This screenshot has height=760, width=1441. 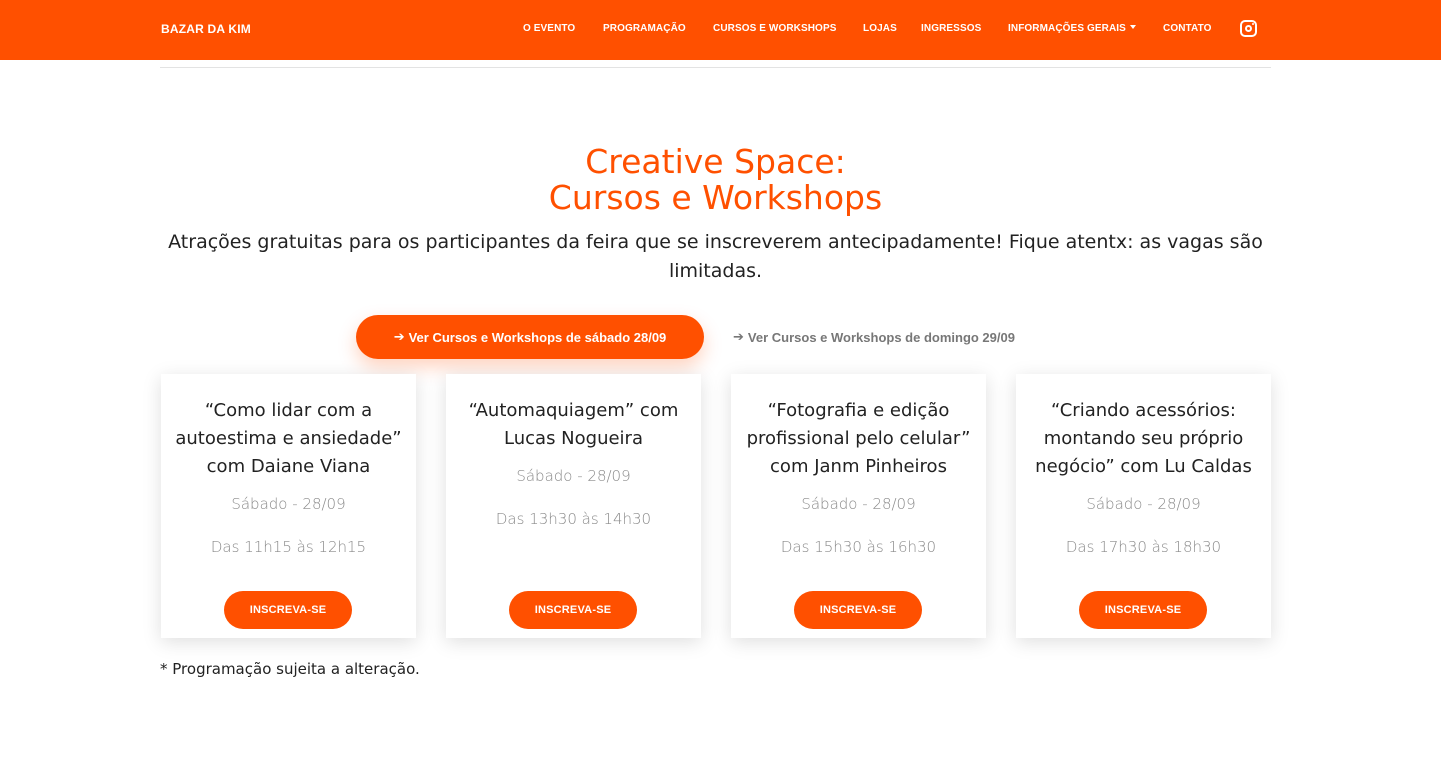 I want to click on nav-item-programacao: PROGRAMAÇÃO, so click(x=644, y=28).